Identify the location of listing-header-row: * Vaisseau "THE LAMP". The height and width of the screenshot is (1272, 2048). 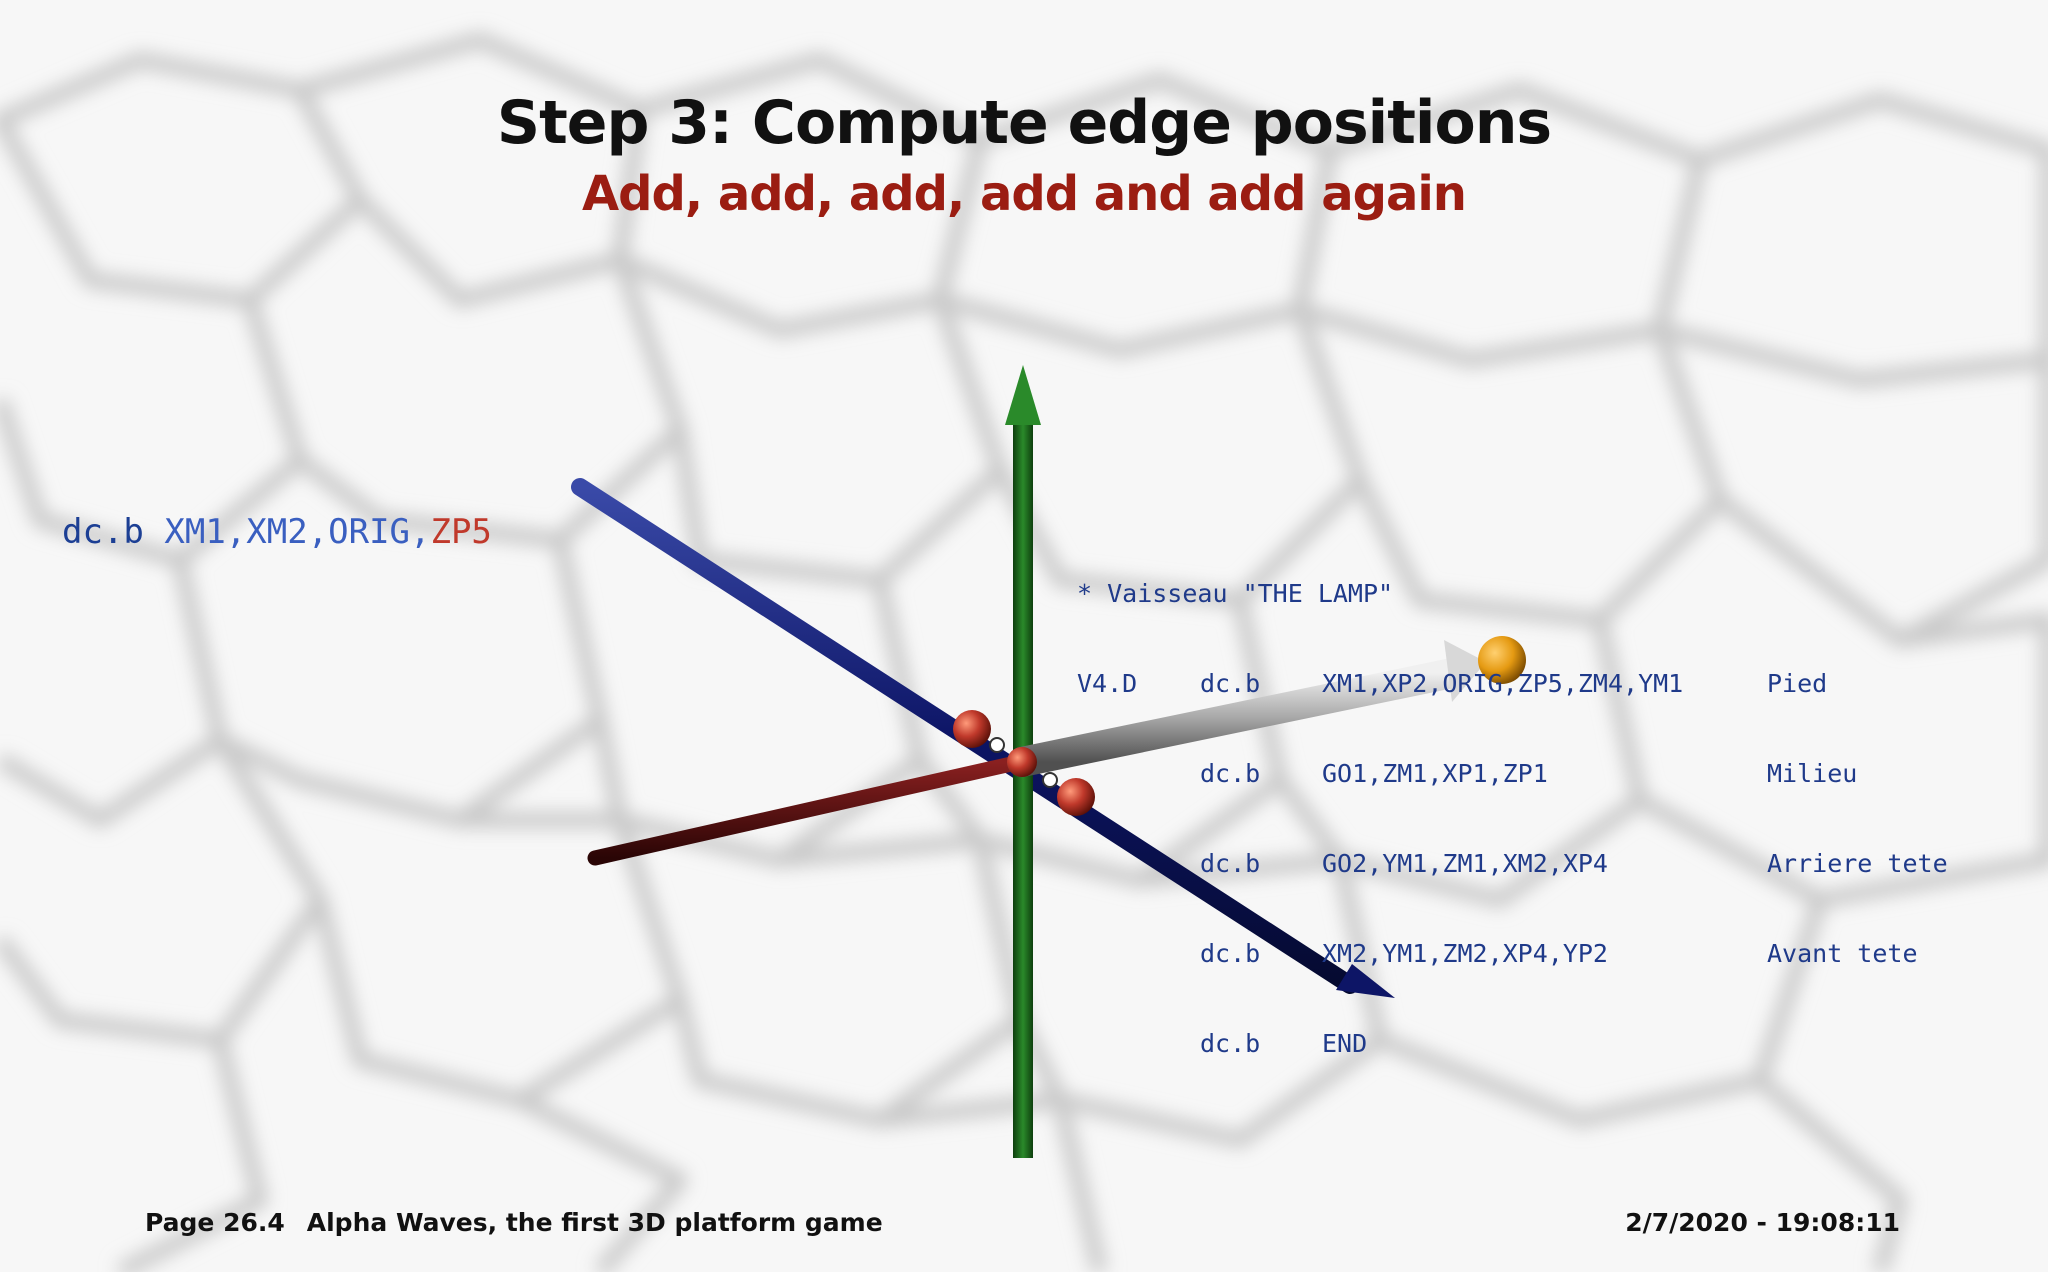
(1235, 594).